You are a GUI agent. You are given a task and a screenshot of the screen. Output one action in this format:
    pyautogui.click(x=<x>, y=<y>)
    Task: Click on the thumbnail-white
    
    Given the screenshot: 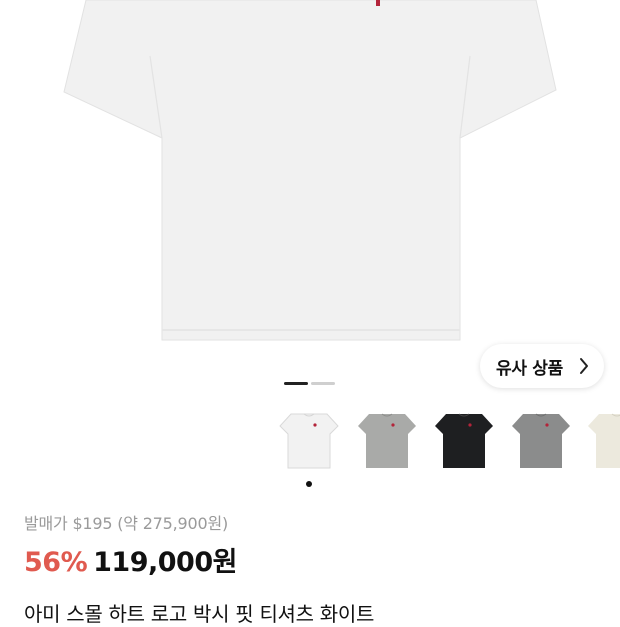 What is the action you would take?
    pyautogui.click(x=309, y=440)
    